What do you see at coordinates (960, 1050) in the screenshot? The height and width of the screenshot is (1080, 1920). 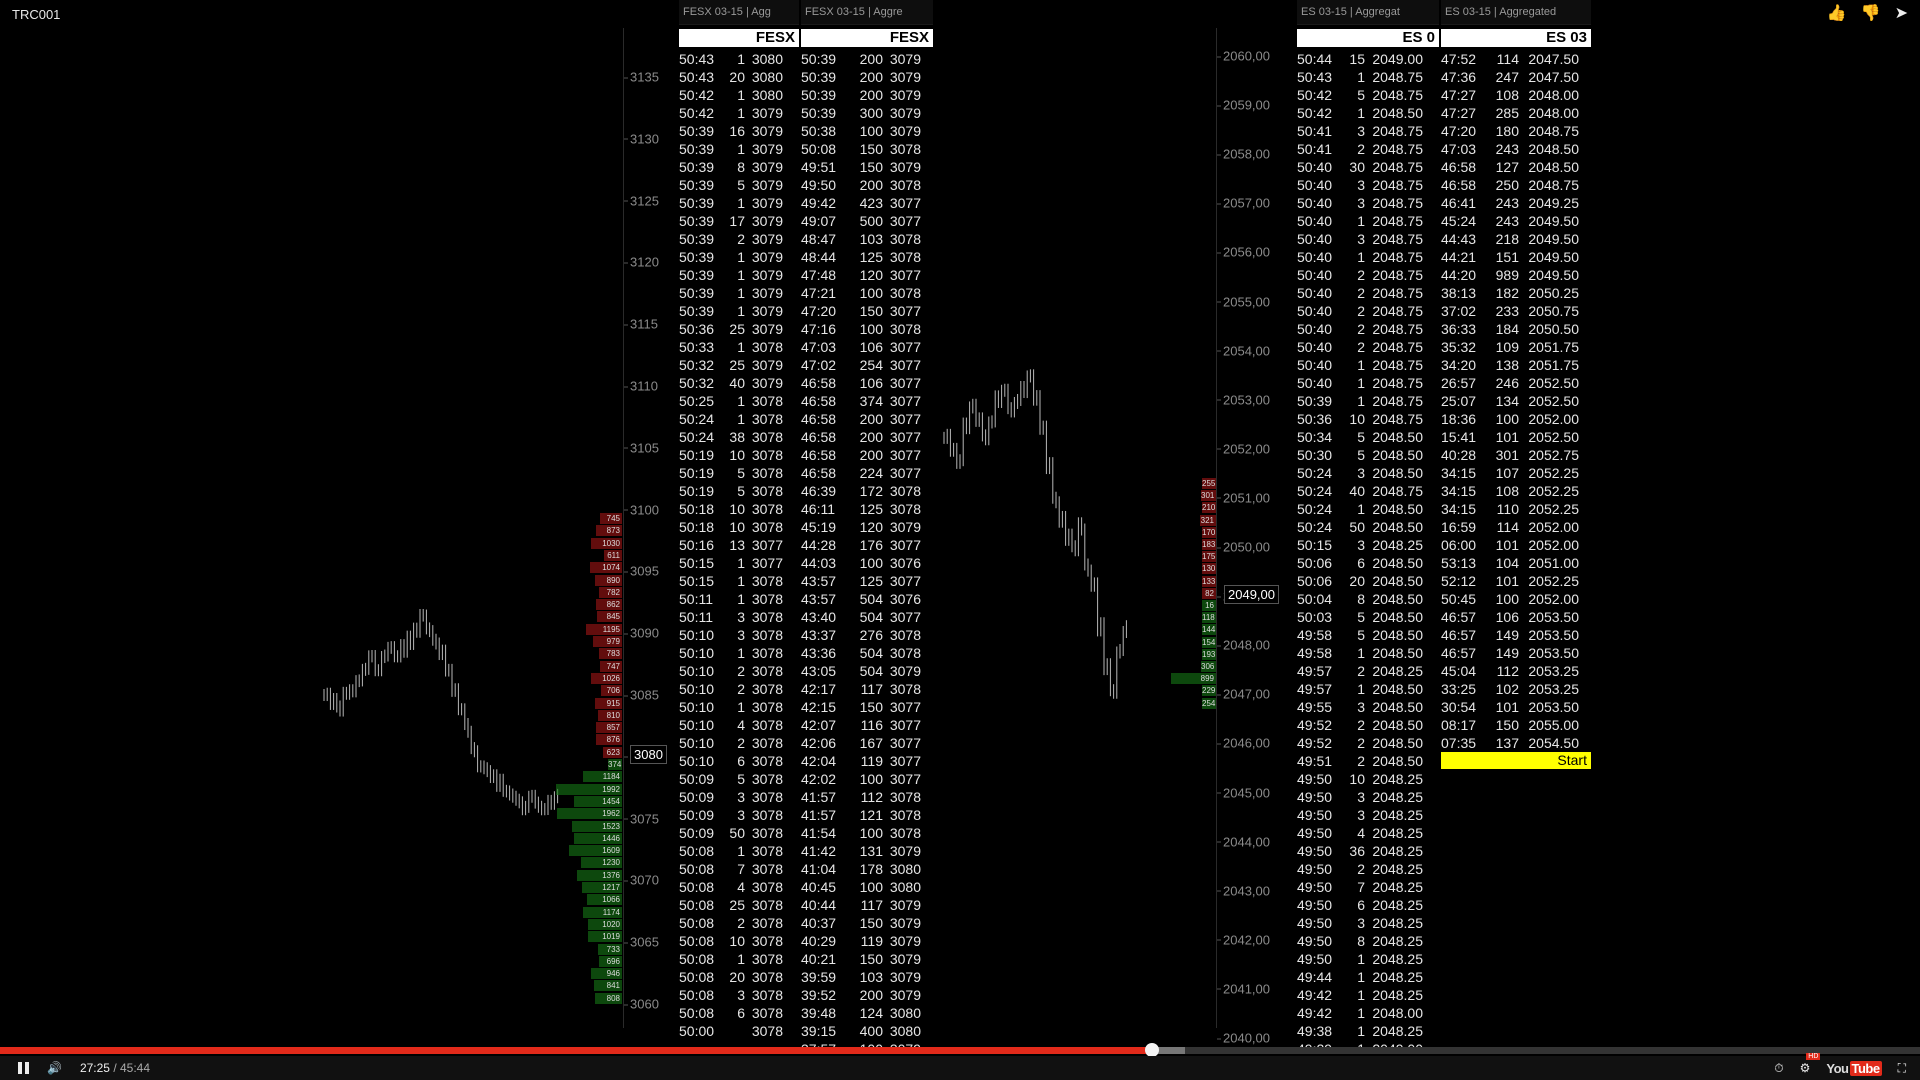 I see `video-progress-bar` at bounding box center [960, 1050].